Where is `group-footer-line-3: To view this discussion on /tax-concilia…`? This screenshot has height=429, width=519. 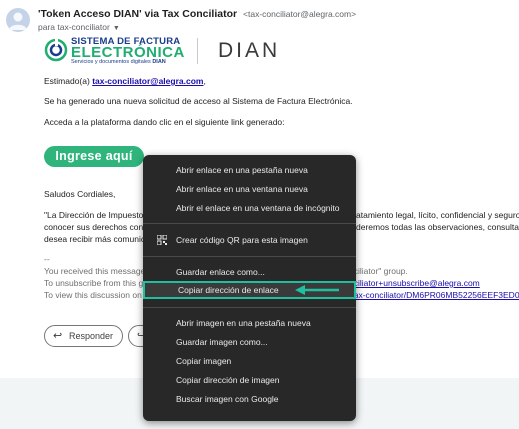 group-footer-line-3: To view this discussion on /tax-concilia… is located at coordinates (281, 295).